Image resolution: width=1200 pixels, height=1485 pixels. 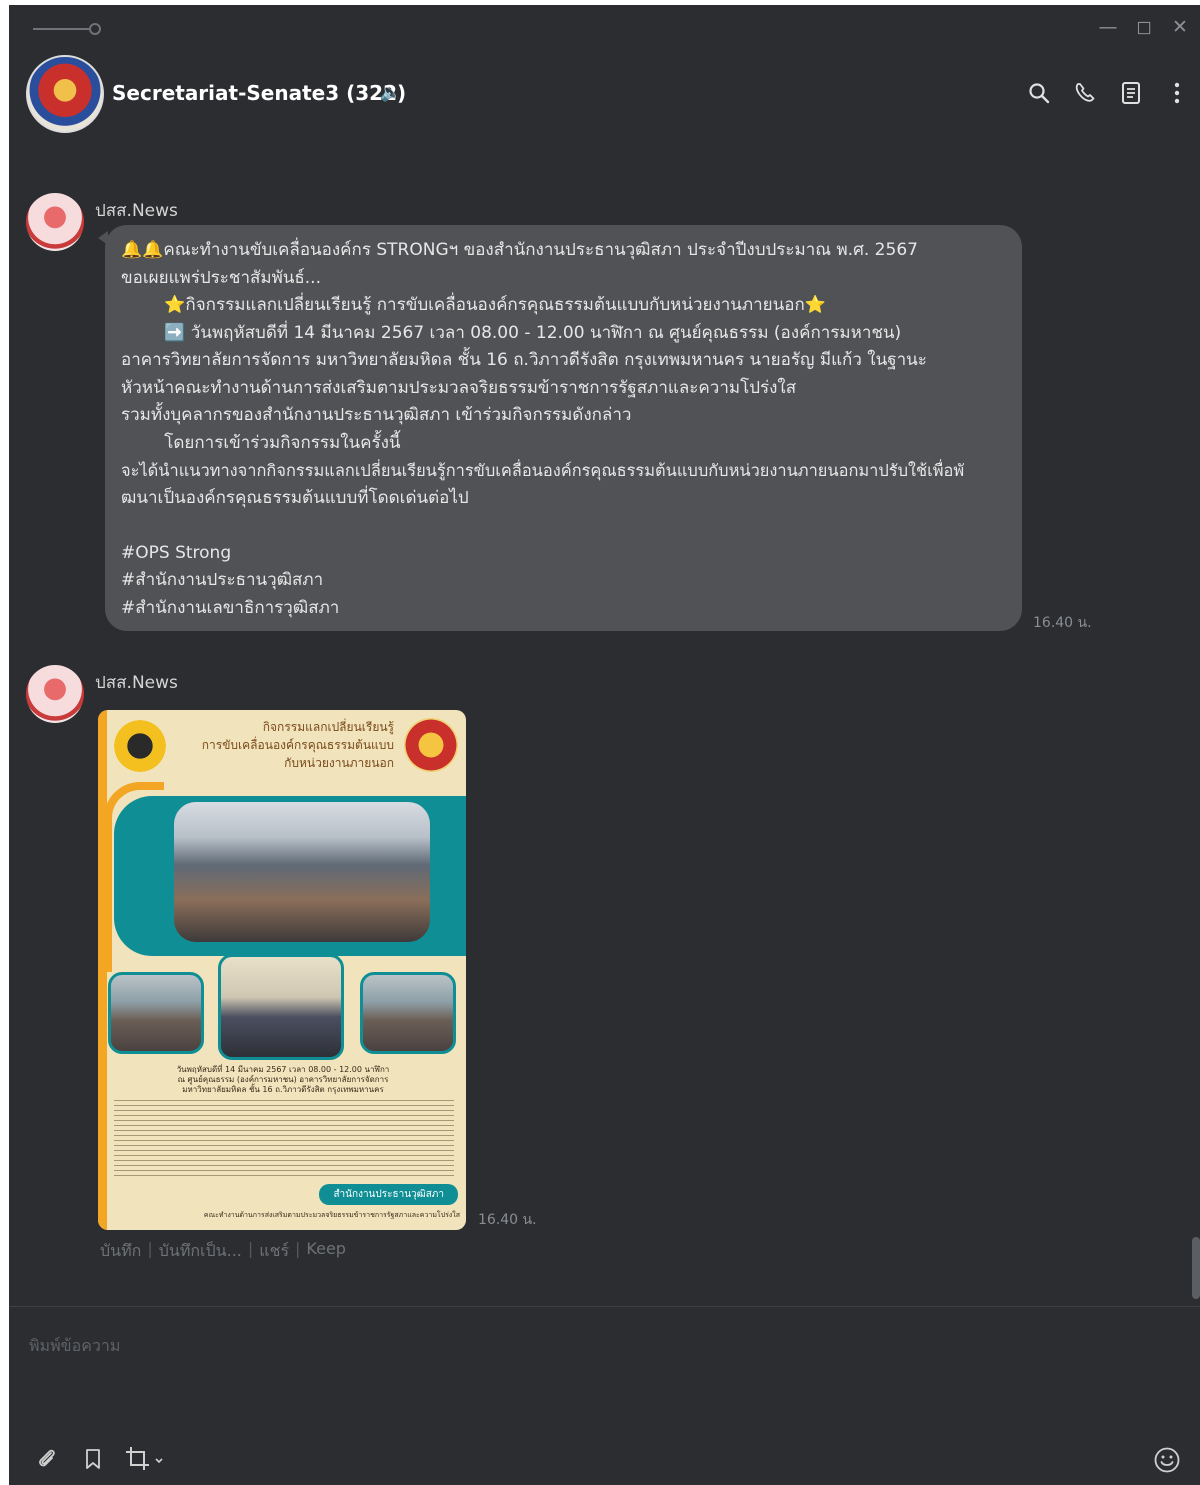 I want to click on image-actions: บันทึก | บันทึกเป็น... | แชร์ | Keep, so click(x=223, y=1251).